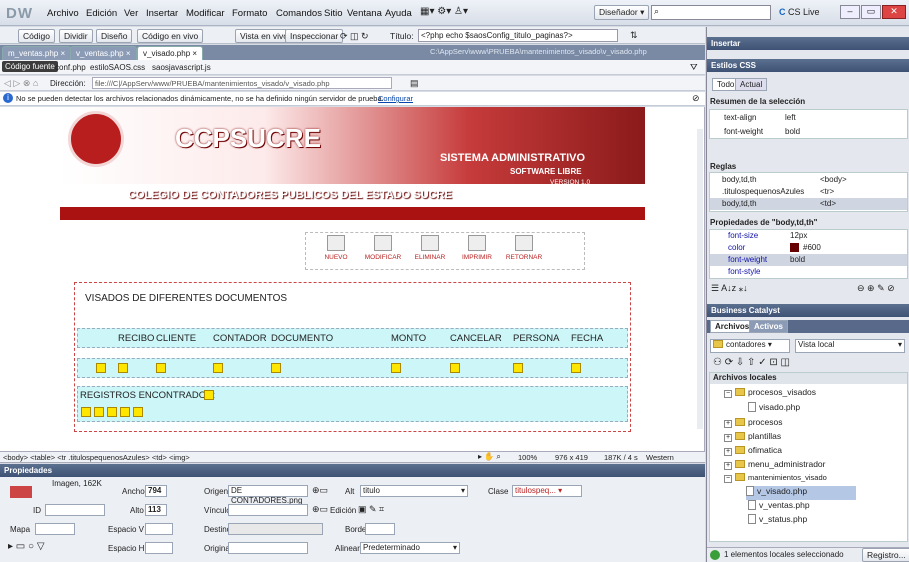 The width and height of the screenshot is (909, 562). I want to click on cslive-button: C CS Live, so click(799, 12).